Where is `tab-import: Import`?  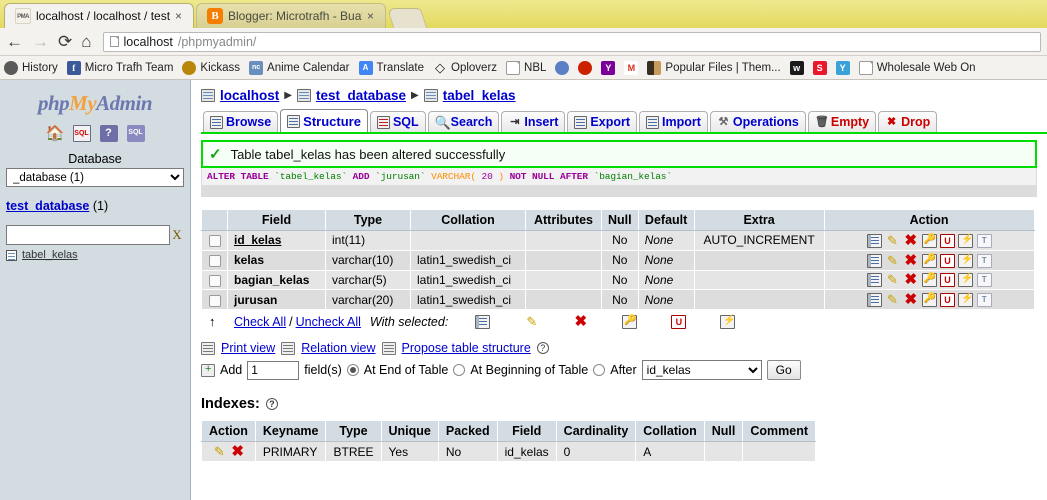
tab-import: Import is located at coordinates (673, 121).